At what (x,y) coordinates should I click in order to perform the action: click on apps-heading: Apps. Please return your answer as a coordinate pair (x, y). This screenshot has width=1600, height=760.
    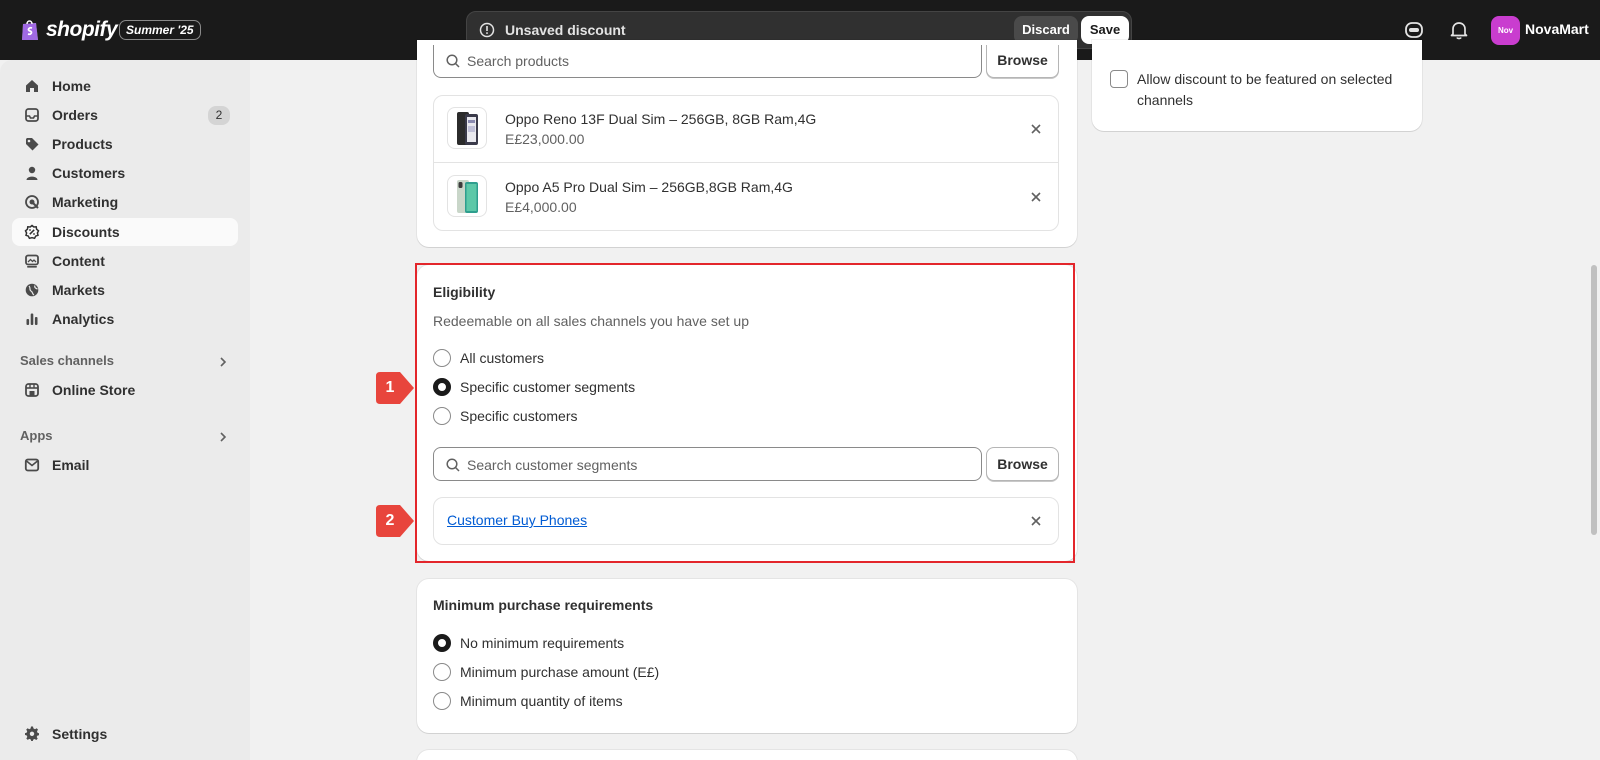
    Looking at the image, I should click on (125, 438).